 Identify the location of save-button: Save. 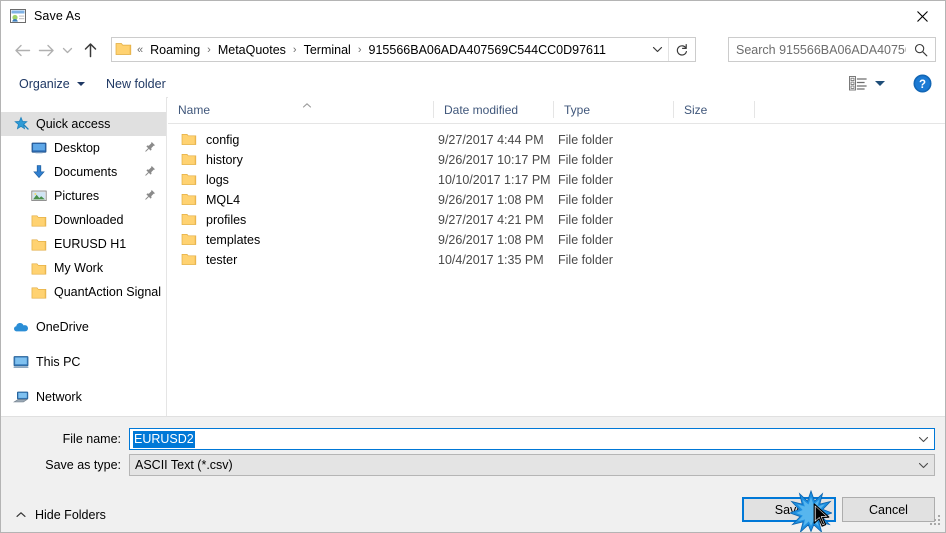
(789, 509).